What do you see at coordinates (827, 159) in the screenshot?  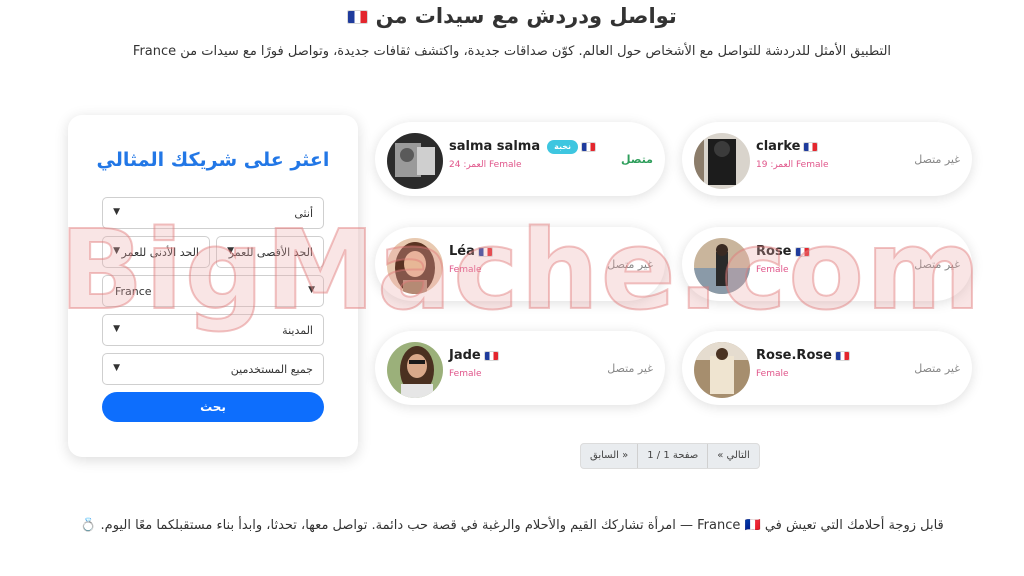 I see `profile-card: clarke العمر: 19 Female غير متصل` at bounding box center [827, 159].